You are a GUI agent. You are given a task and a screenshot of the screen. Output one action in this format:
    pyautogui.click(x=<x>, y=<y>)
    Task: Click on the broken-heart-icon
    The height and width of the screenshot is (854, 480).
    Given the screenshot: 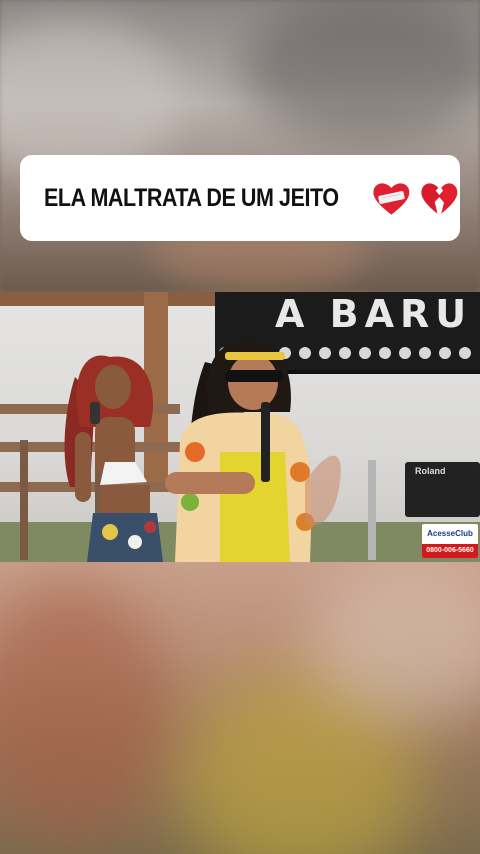 What is the action you would take?
    pyautogui.click(x=439, y=198)
    